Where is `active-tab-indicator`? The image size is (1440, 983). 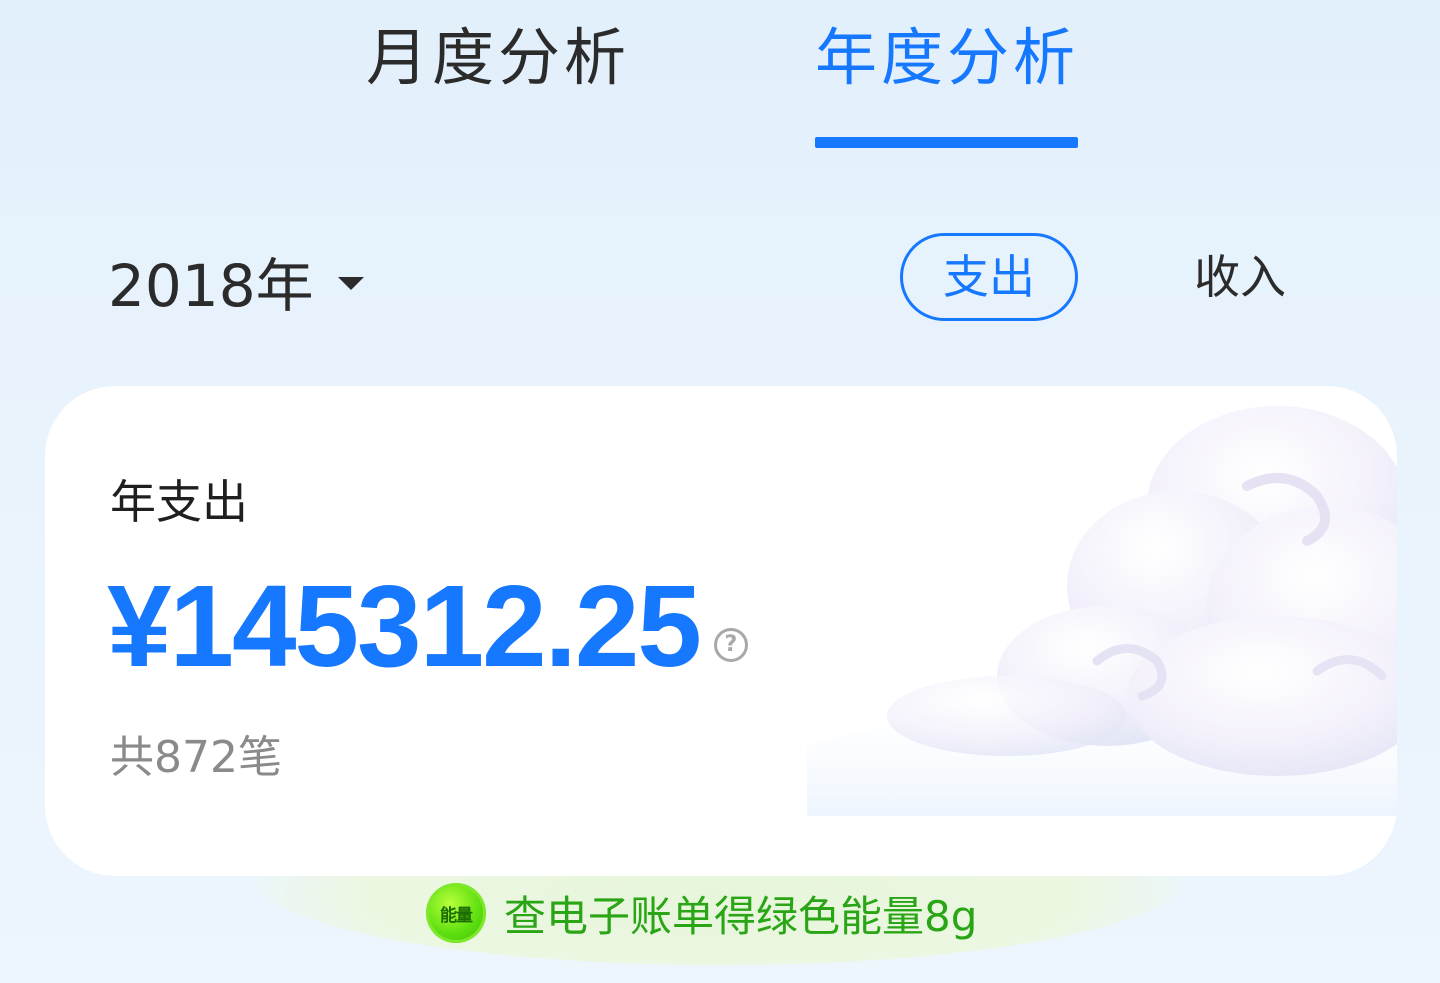
active-tab-indicator is located at coordinates (946, 142).